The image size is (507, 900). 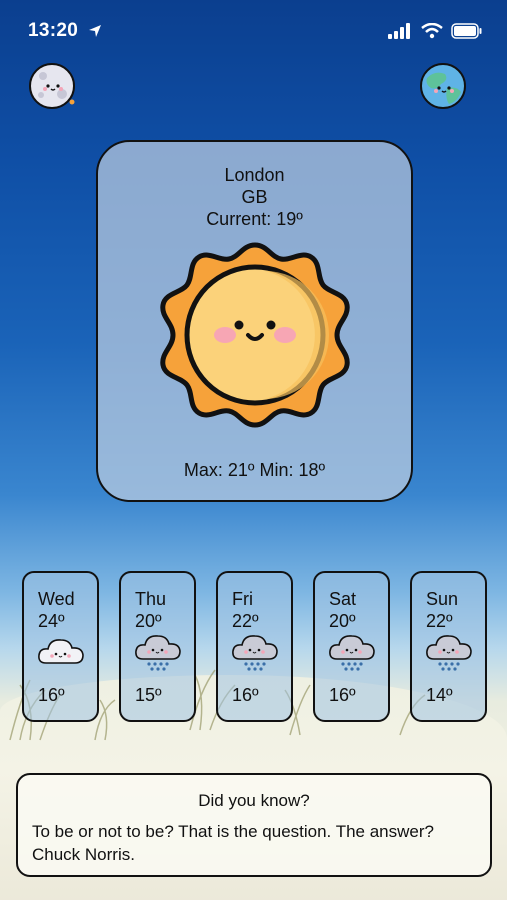 What do you see at coordinates (466, 31) in the screenshot?
I see `battery-icon` at bounding box center [466, 31].